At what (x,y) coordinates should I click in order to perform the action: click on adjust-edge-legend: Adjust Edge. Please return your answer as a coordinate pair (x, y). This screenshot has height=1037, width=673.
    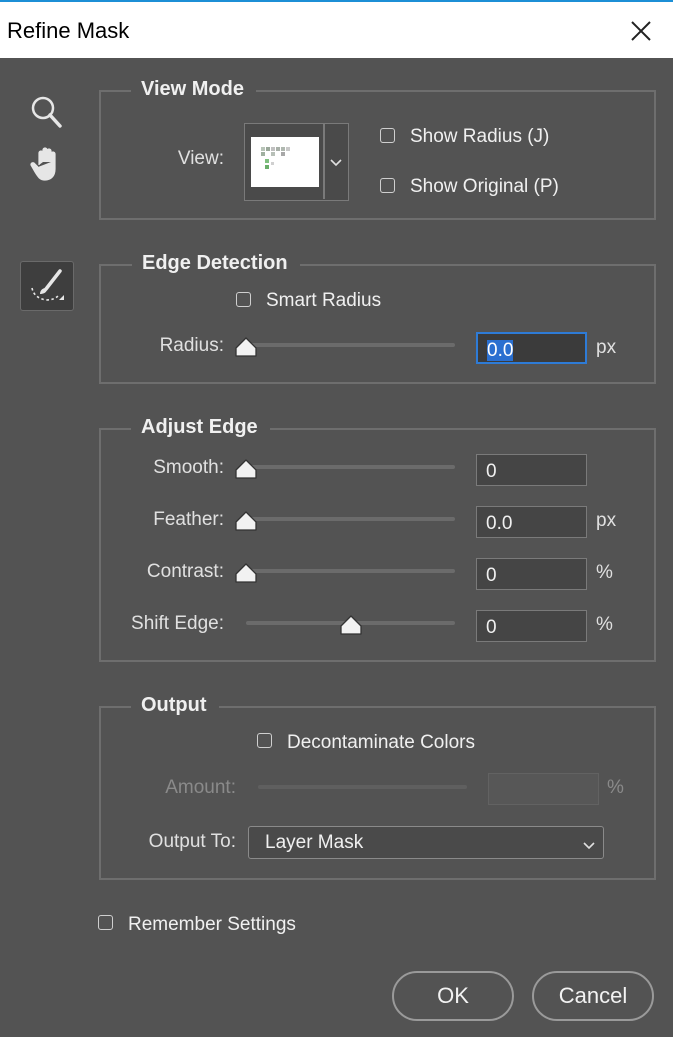
    Looking at the image, I should click on (200, 427).